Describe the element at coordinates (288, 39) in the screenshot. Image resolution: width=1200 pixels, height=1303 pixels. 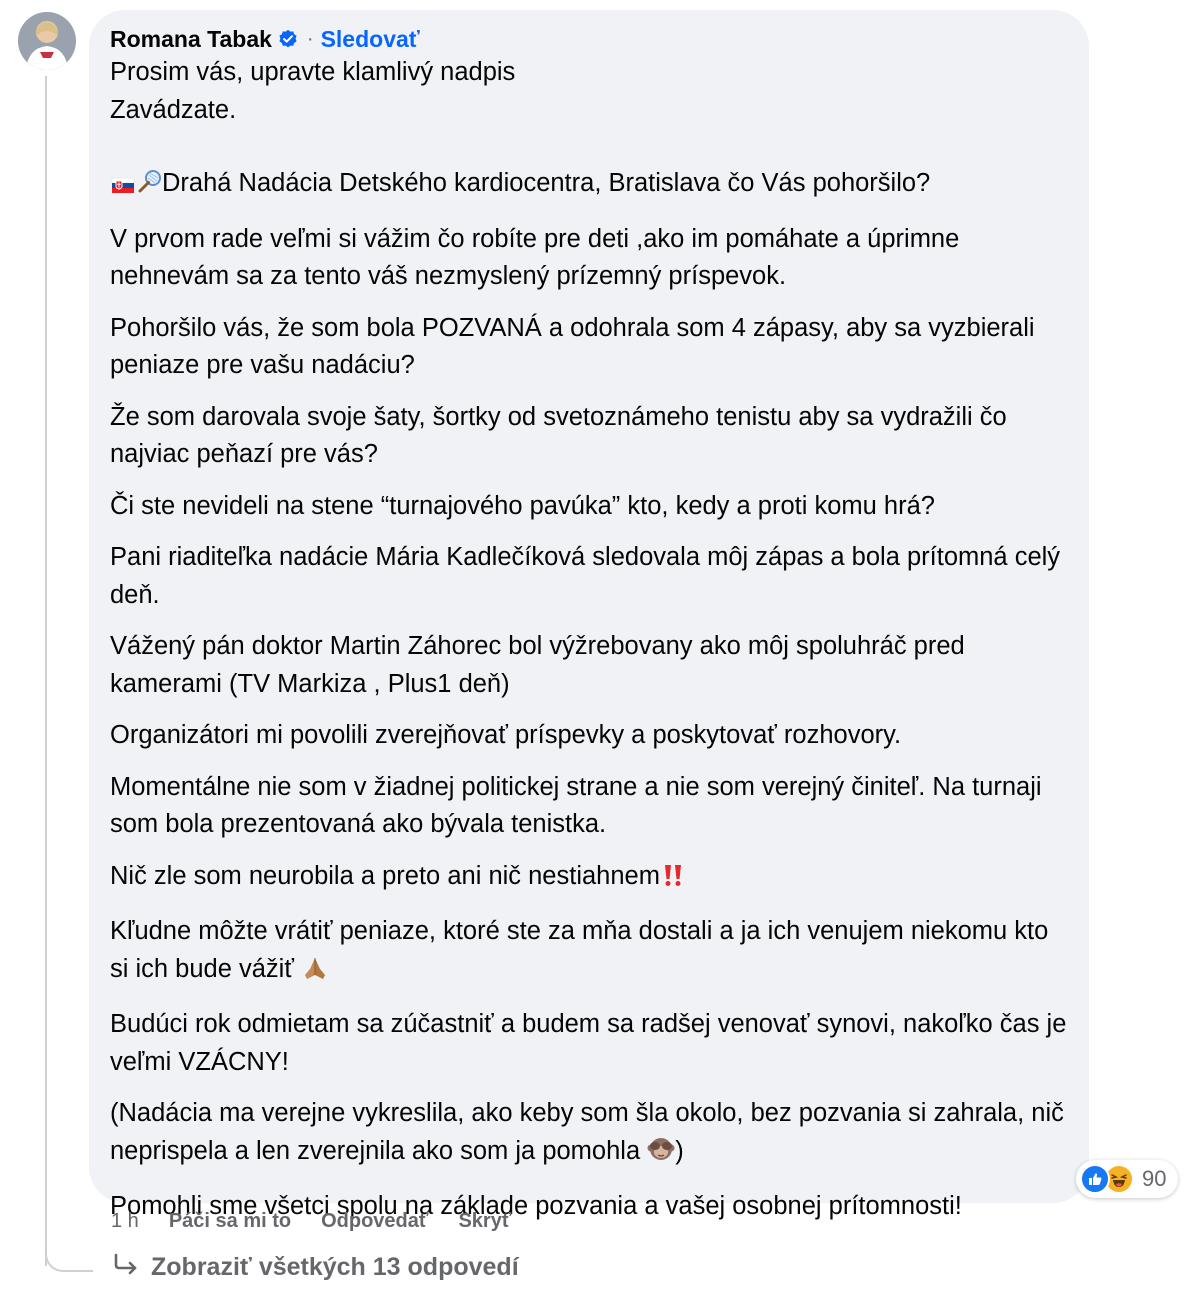
I see `verified-badge-icon` at that location.